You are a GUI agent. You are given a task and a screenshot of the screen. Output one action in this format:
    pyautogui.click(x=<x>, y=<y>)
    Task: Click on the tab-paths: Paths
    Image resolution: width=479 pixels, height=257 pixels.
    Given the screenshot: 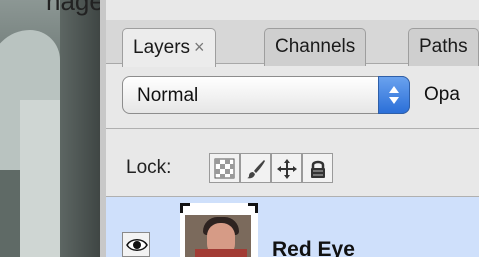 What is the action you would take?
    pyautogui.click(x=443, y=47)
    